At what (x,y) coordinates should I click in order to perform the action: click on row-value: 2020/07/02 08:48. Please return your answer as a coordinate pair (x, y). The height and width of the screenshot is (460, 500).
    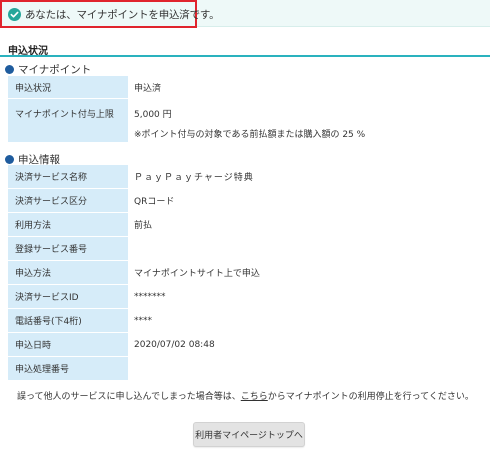
    Looking at the image, I should click on (309, 344).